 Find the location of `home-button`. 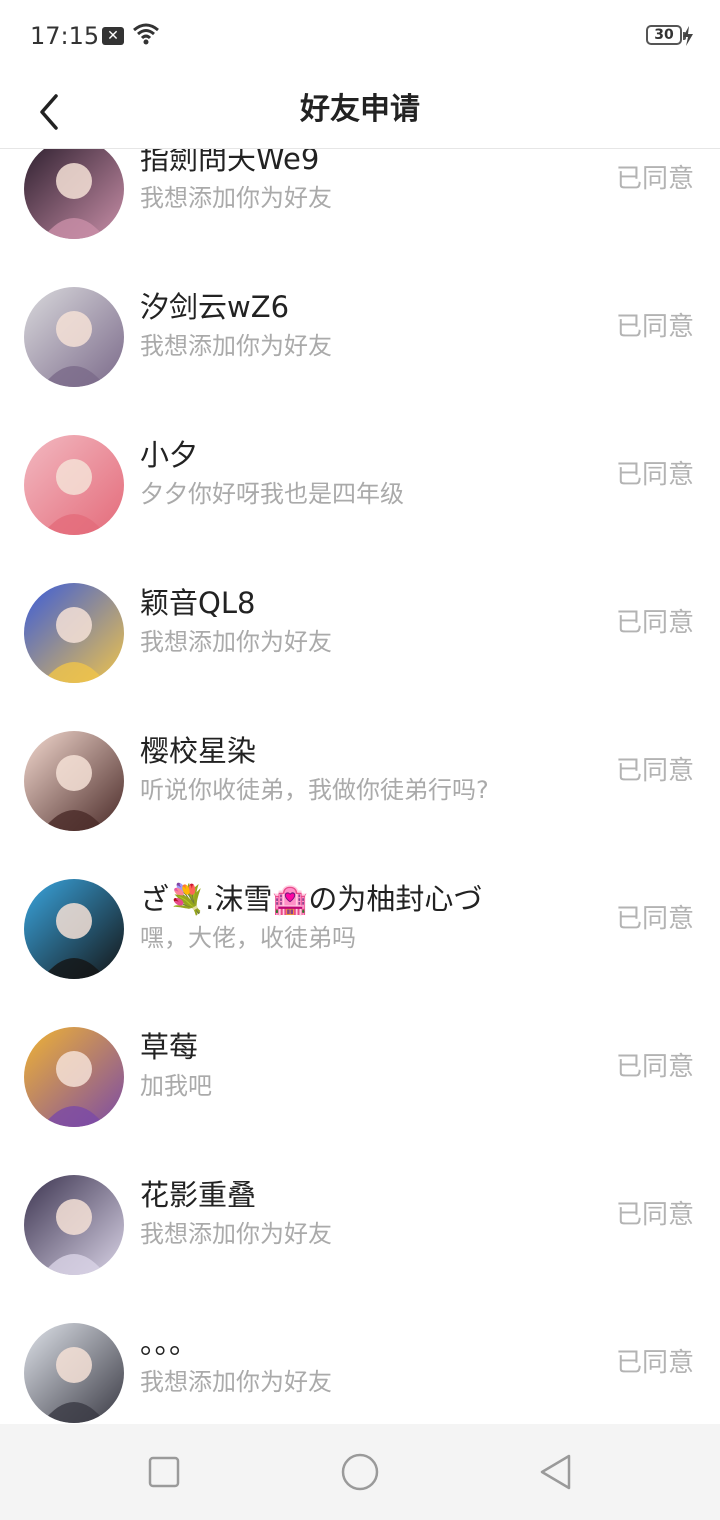

home-button is located at coordinates (360, 1472).